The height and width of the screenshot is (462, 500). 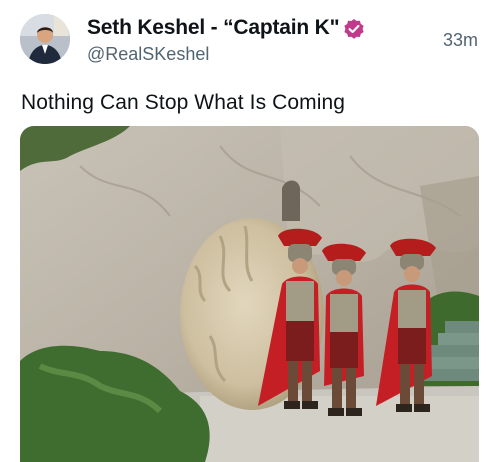 I want to click on user-avatar-icon, so click(x=45, y=39).